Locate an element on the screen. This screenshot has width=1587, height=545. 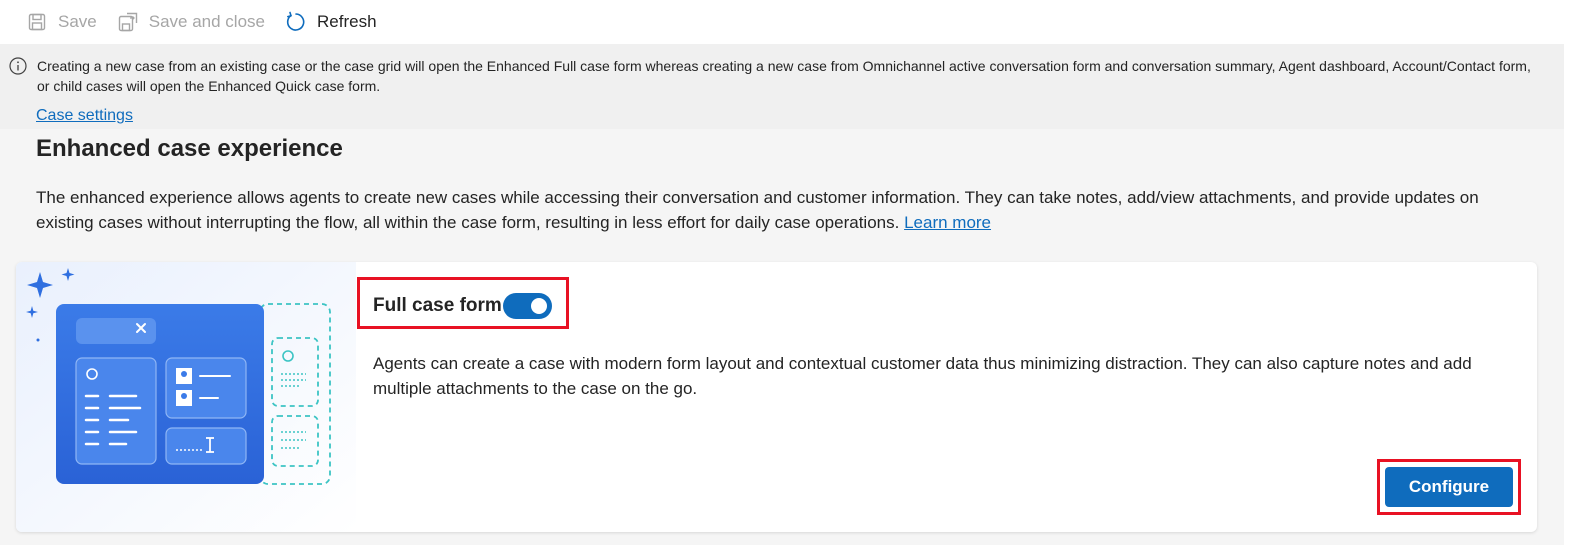
page-title: Enhanced case experience is located at coordinates (189, 148).